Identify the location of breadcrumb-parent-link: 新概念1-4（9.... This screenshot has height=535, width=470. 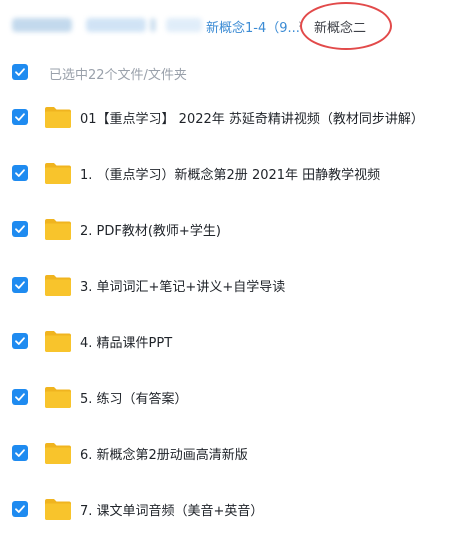
(253, 26).